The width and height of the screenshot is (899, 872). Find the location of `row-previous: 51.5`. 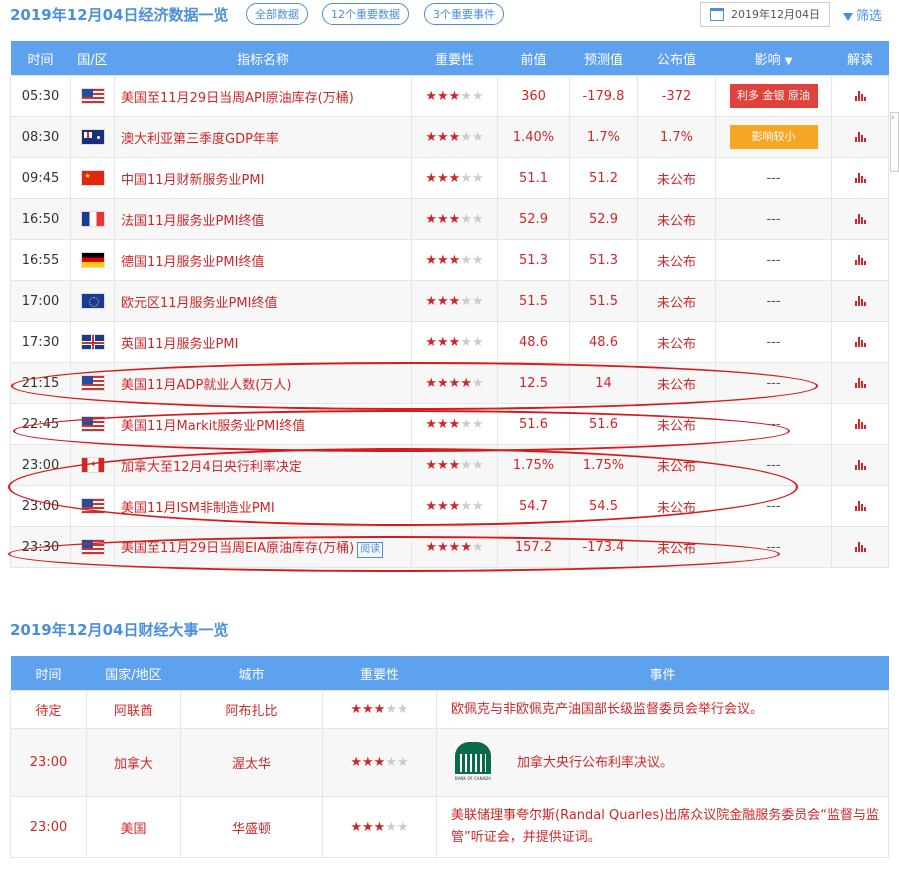

row-previous: 51.5 is located at coordinates (533, 301).